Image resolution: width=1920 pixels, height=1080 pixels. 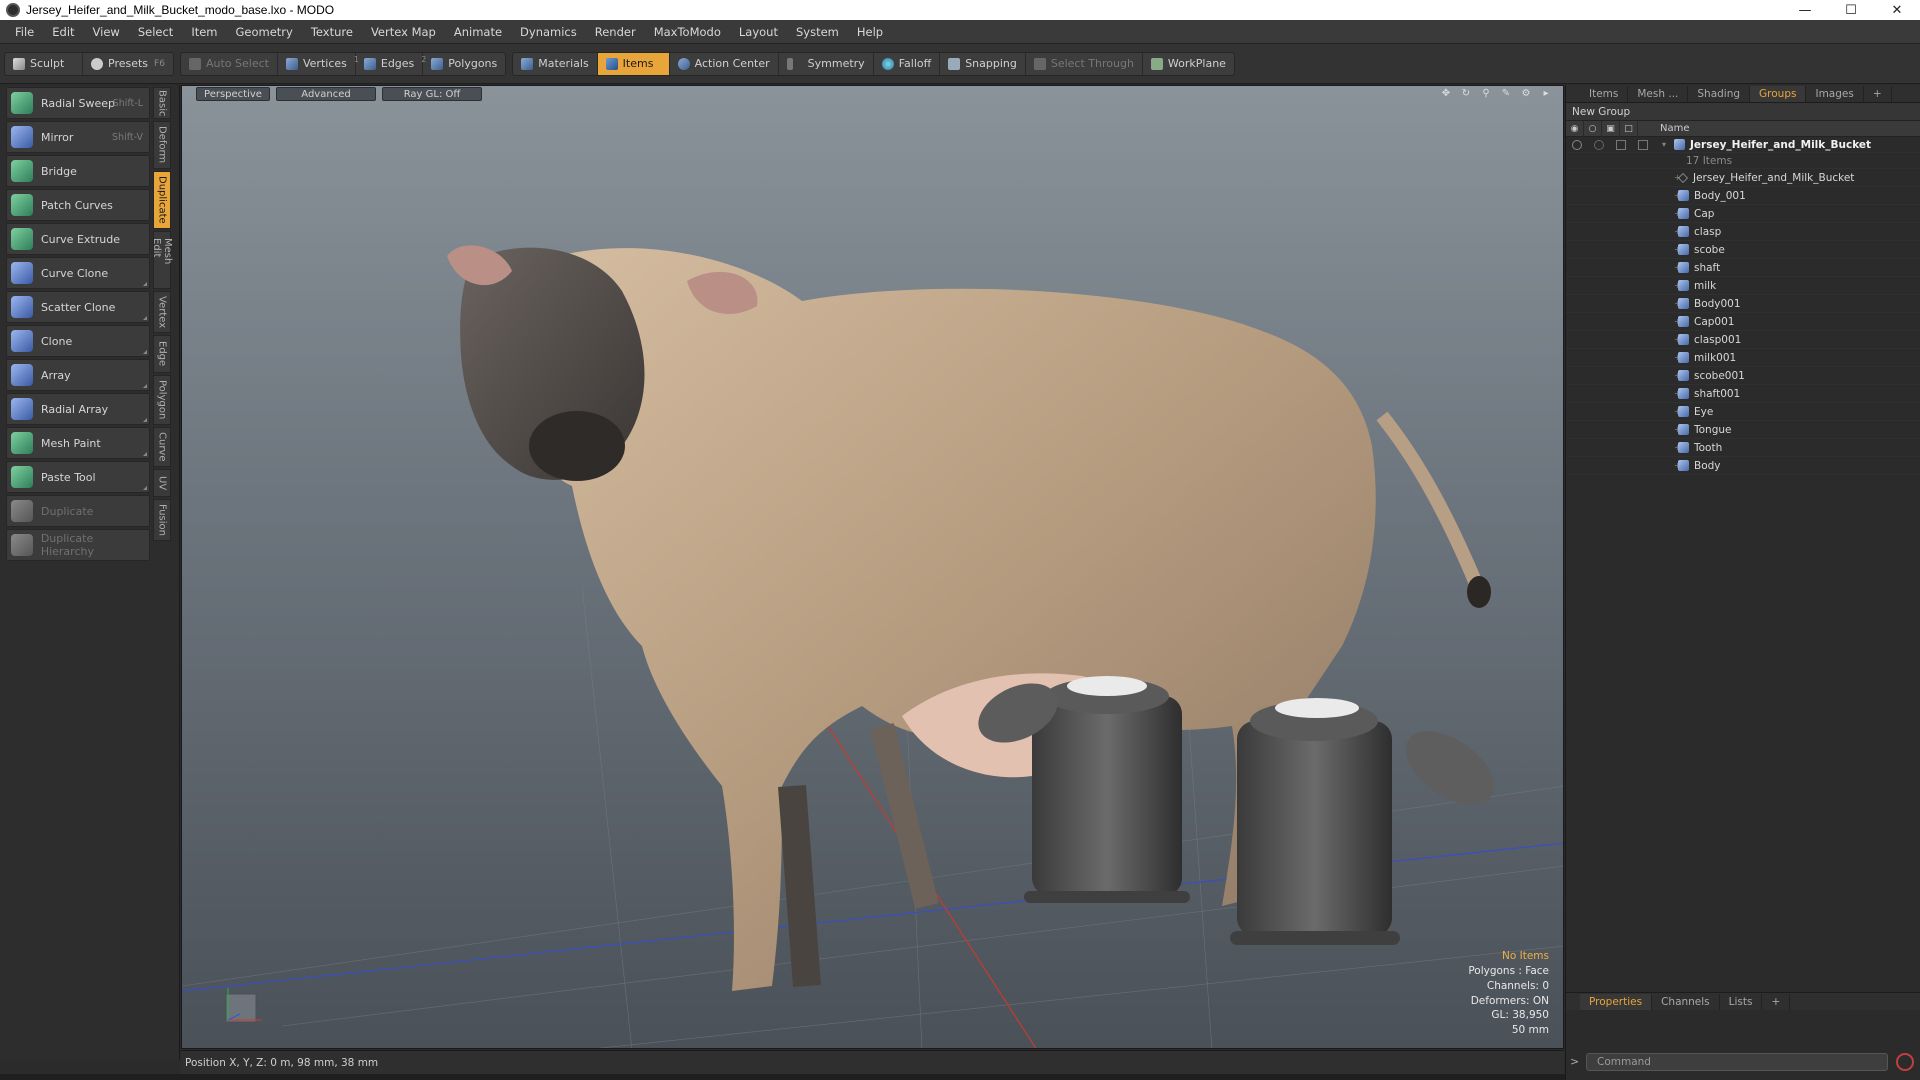 I want to click on menu-system: System, so click(x=817, y=32).